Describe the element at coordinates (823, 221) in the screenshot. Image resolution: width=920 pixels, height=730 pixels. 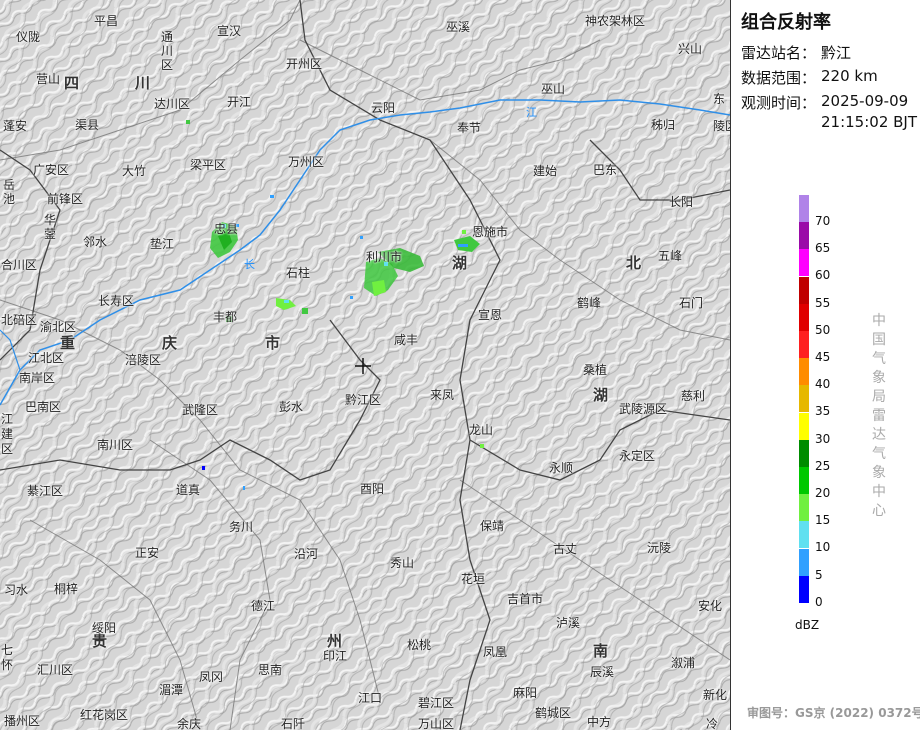
I see `legend-tick-label: 70` at that location.